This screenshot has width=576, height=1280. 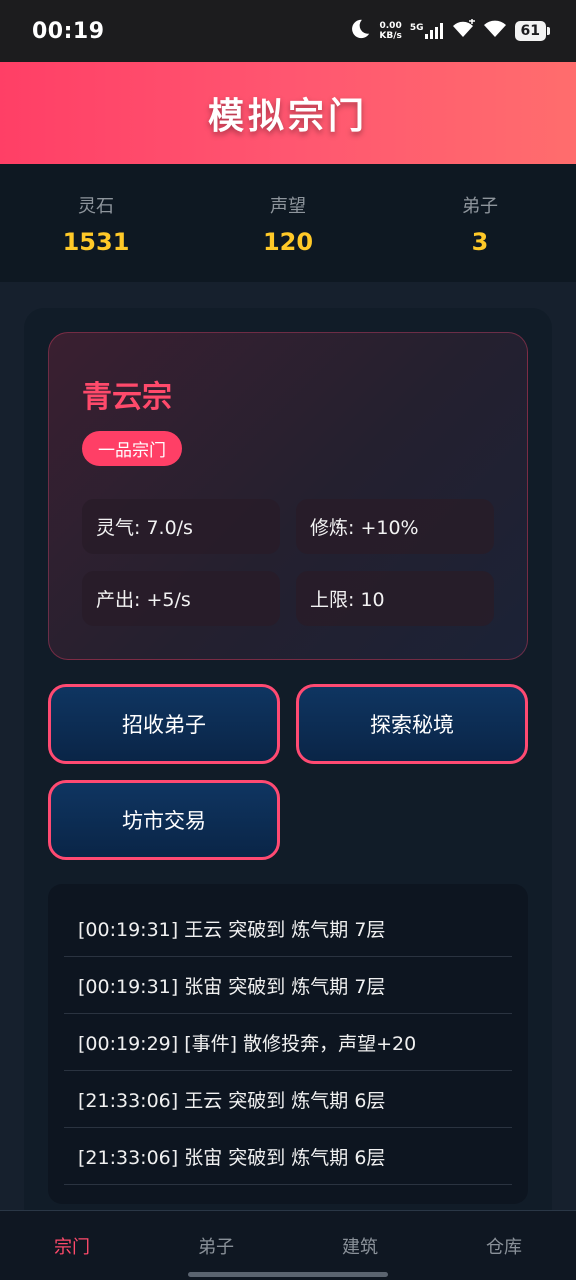 What do you see at coordinates (480, 223) in the screenshot?
I see `resource-disciples: 弟子 3` at bounding box center [480, 223].